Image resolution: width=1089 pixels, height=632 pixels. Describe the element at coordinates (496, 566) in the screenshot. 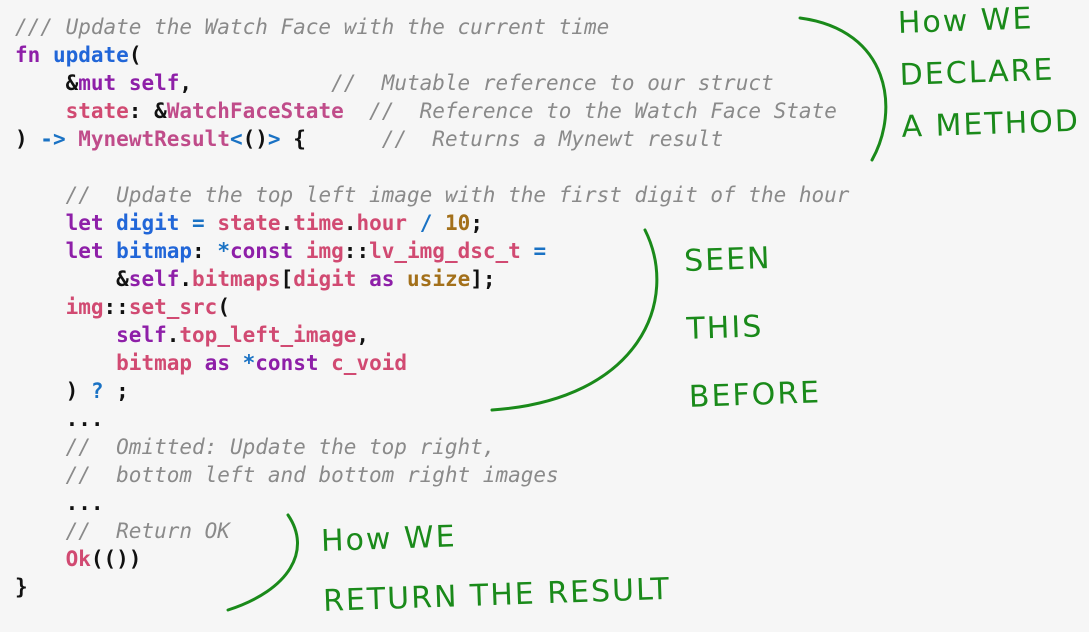

I see `annotation-return-result: How WE RETURN THE RESULT` at that location.